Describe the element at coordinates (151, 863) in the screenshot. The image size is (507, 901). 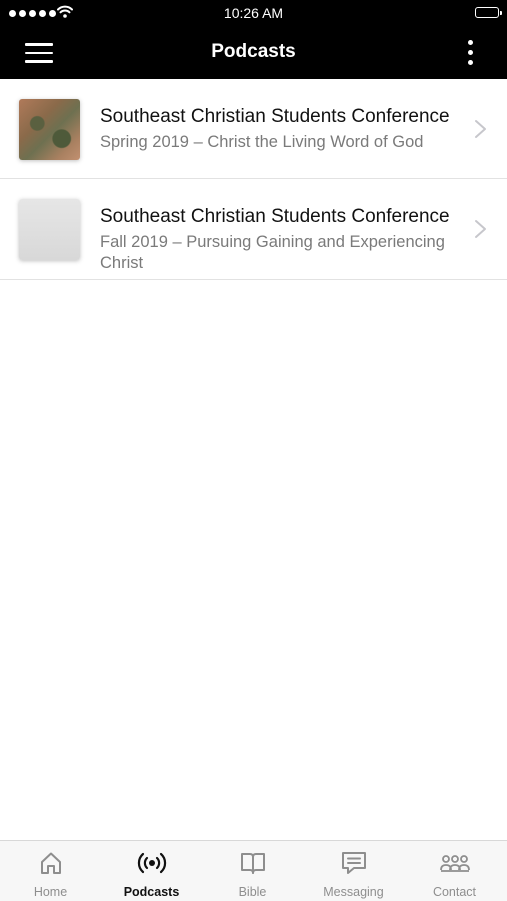
I see `broadcast-icon` at that location.